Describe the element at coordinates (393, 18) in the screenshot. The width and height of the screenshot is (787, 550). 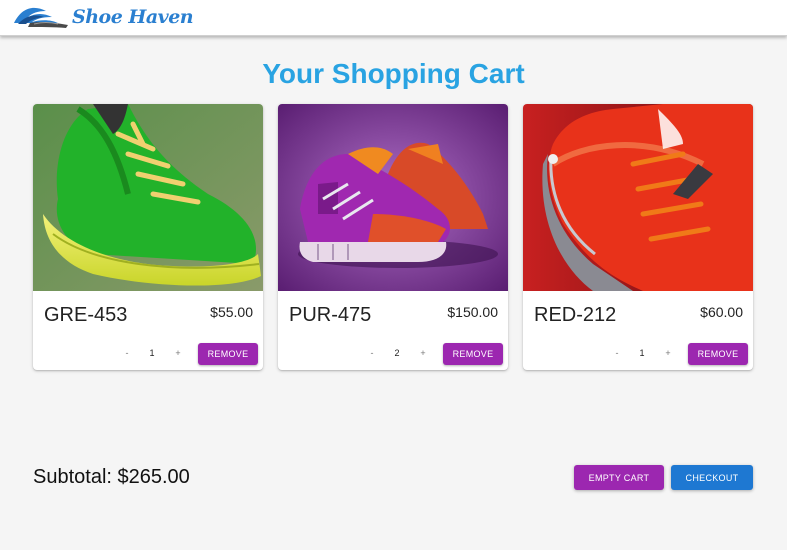
I see `app-header: Shoe Haven` at that location.